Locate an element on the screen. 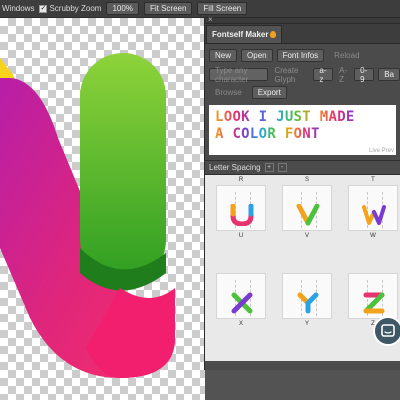 This screenshot has width=400, height=400. glyph-cell-y: Y is located at coordinates (307, 296).